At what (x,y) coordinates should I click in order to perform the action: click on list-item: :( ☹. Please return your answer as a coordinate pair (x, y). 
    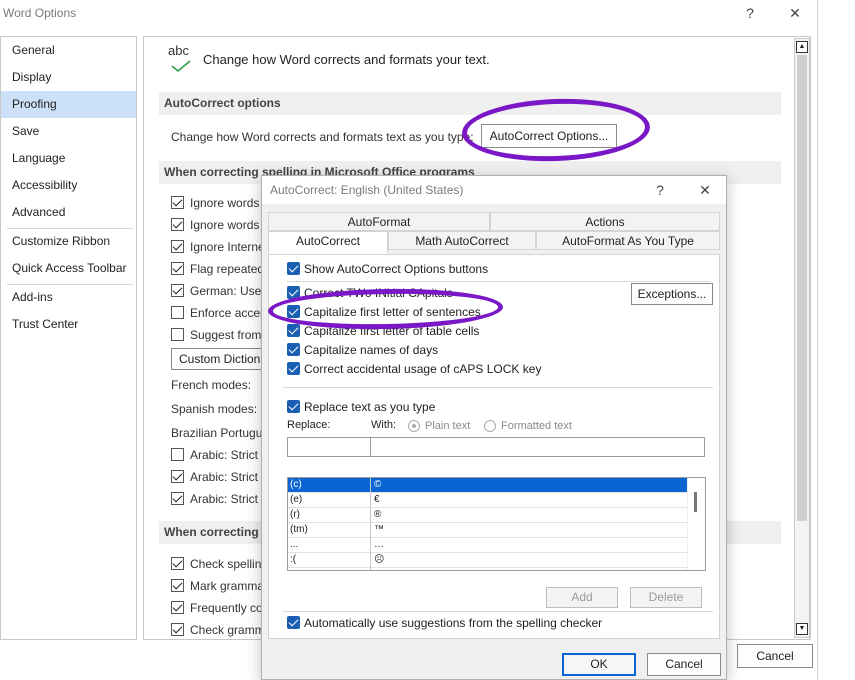
    Looking at the image, I should click on (487, 560).